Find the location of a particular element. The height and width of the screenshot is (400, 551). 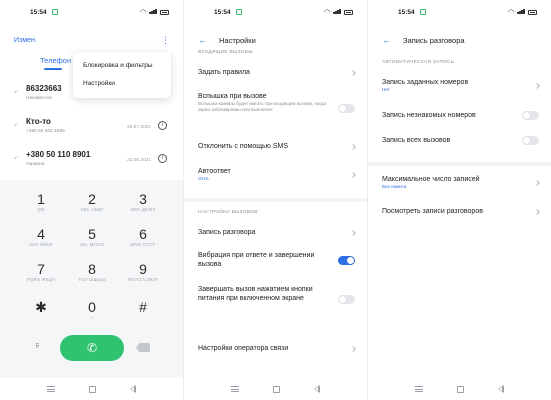

key-hash: # is located at coordinates (143, 307).